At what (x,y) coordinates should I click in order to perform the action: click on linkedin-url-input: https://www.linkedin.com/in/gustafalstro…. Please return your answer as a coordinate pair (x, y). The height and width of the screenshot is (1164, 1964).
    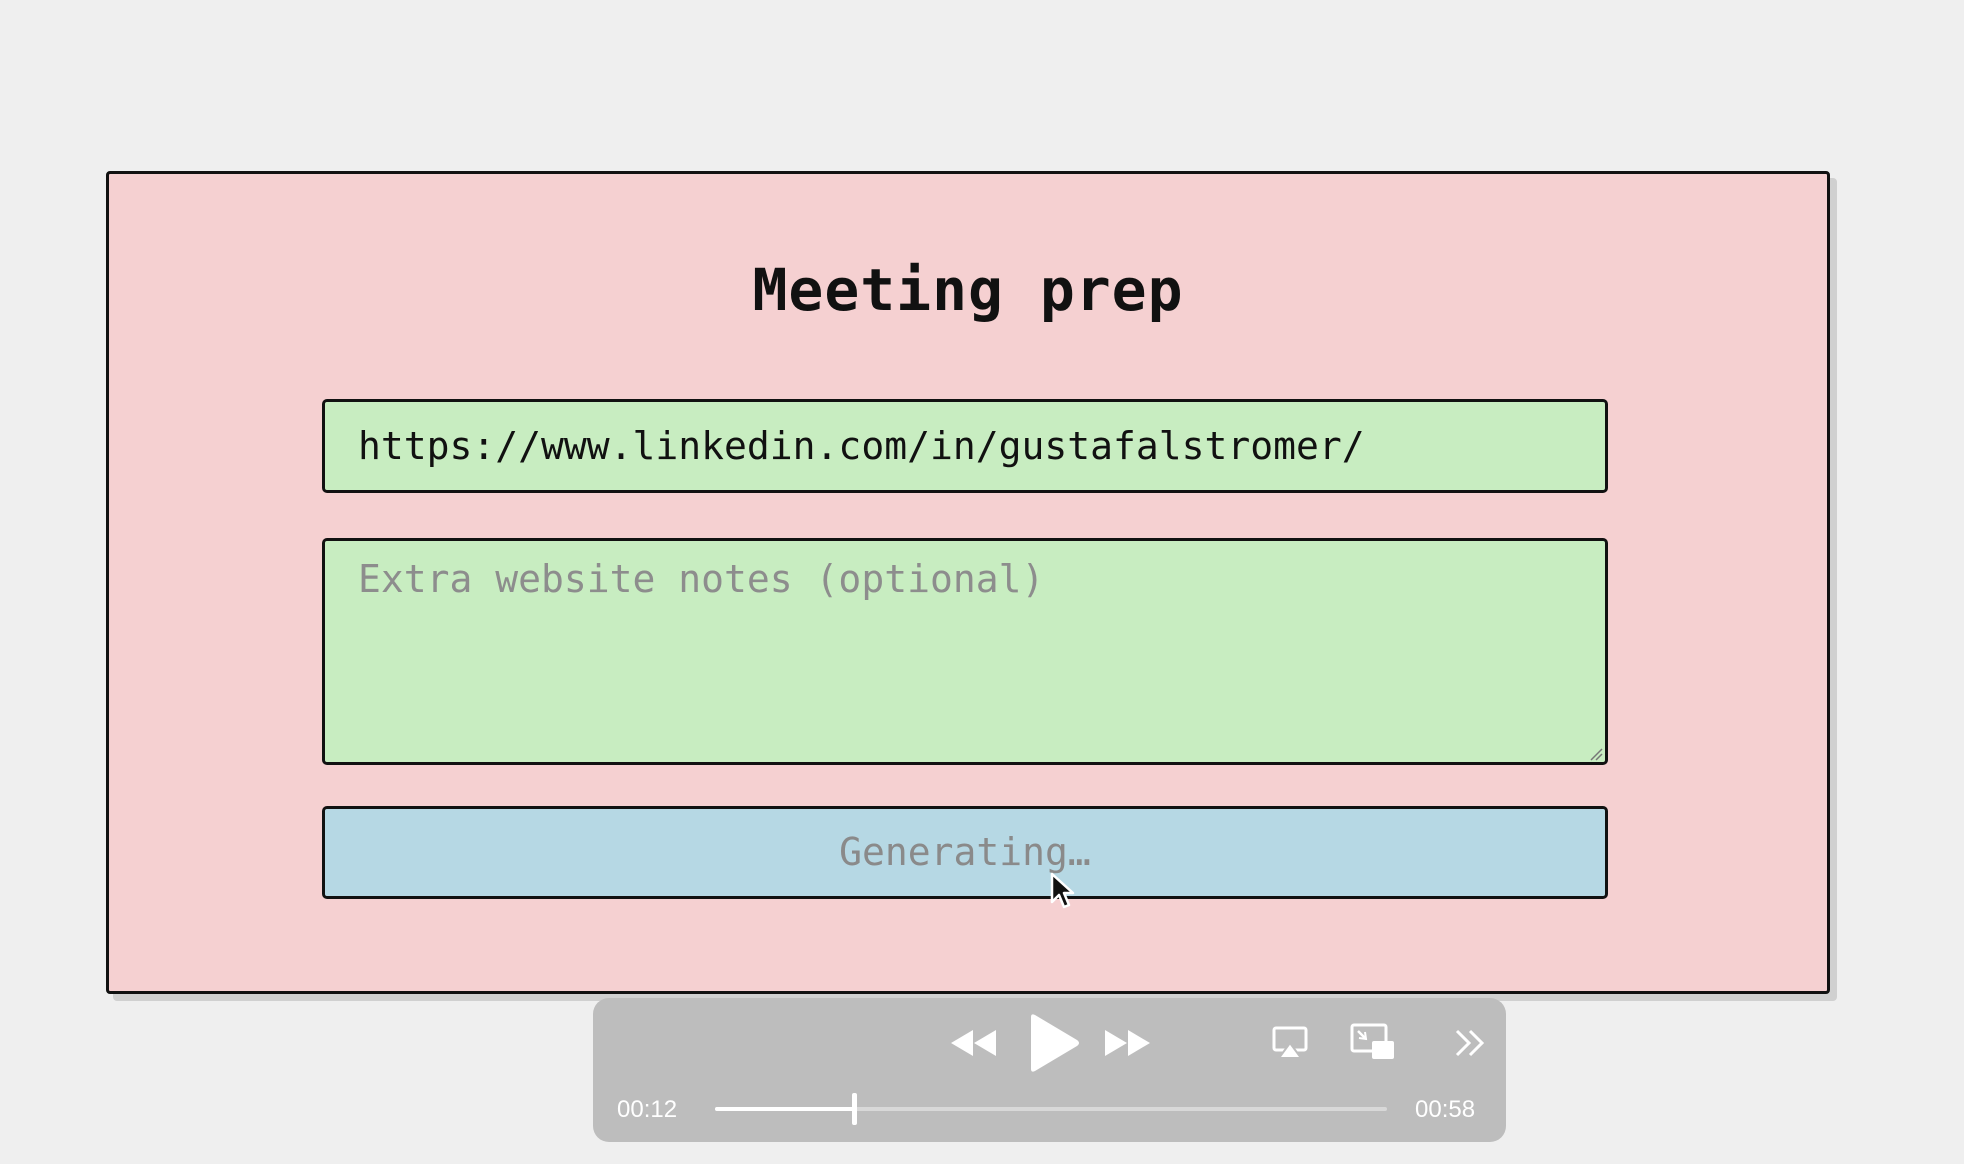
    Looking at the image, I should click on (965, 446).